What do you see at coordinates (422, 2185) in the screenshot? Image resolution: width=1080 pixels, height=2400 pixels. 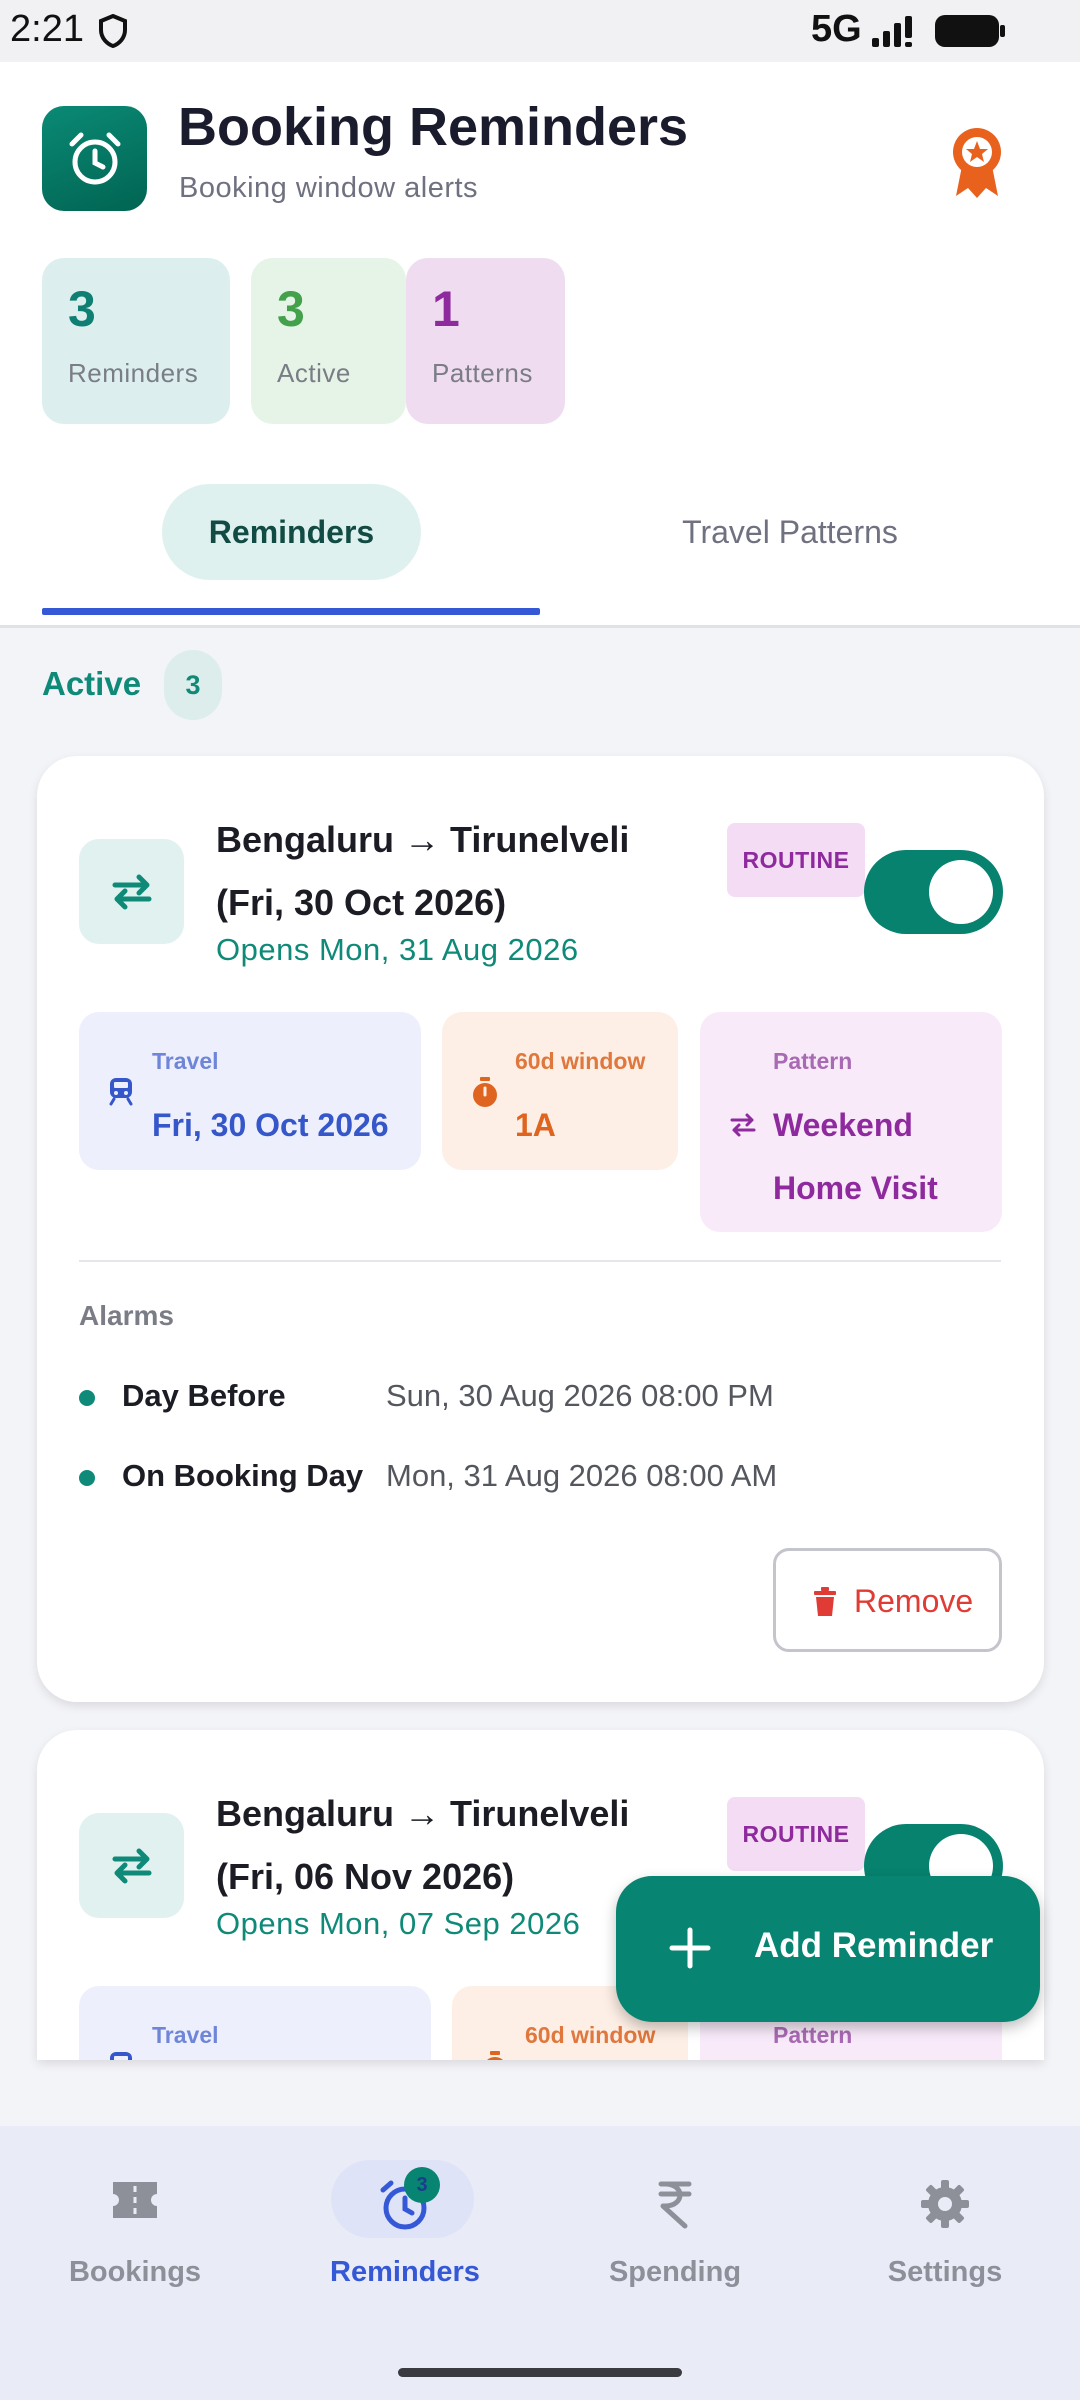 I see `notification-badge: 3` at bounding box center [422, 2185].